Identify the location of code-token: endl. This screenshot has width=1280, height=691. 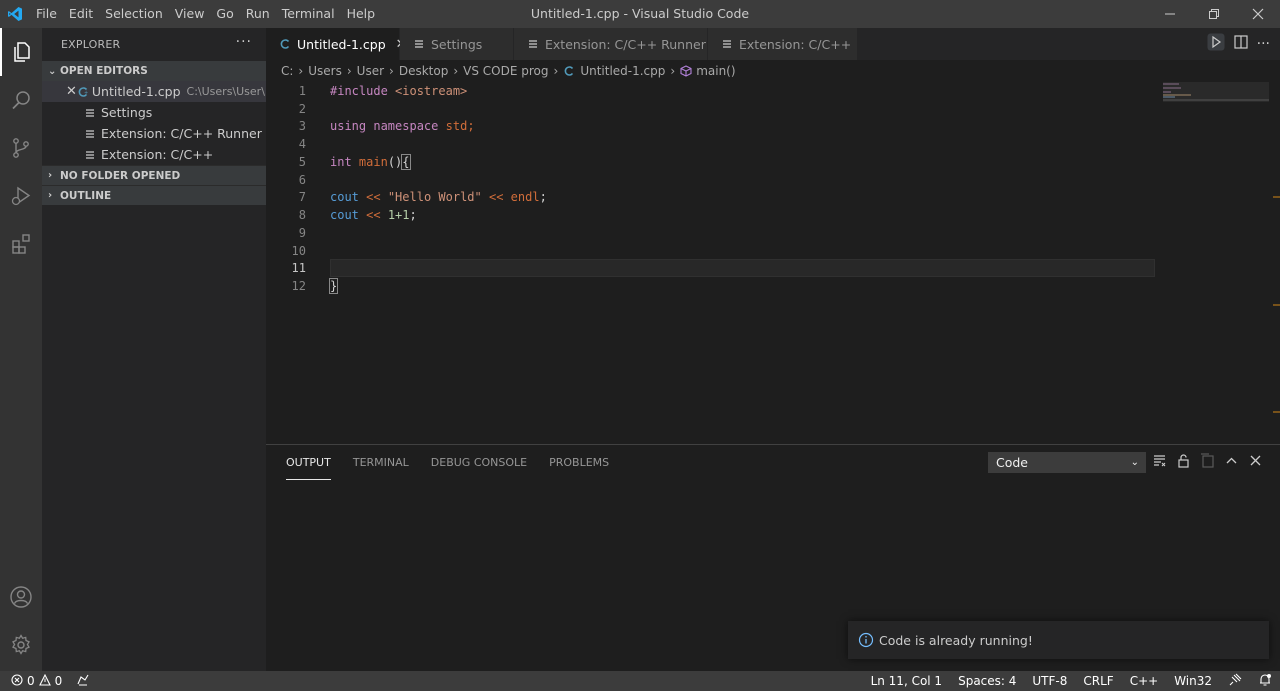
(525, 197).